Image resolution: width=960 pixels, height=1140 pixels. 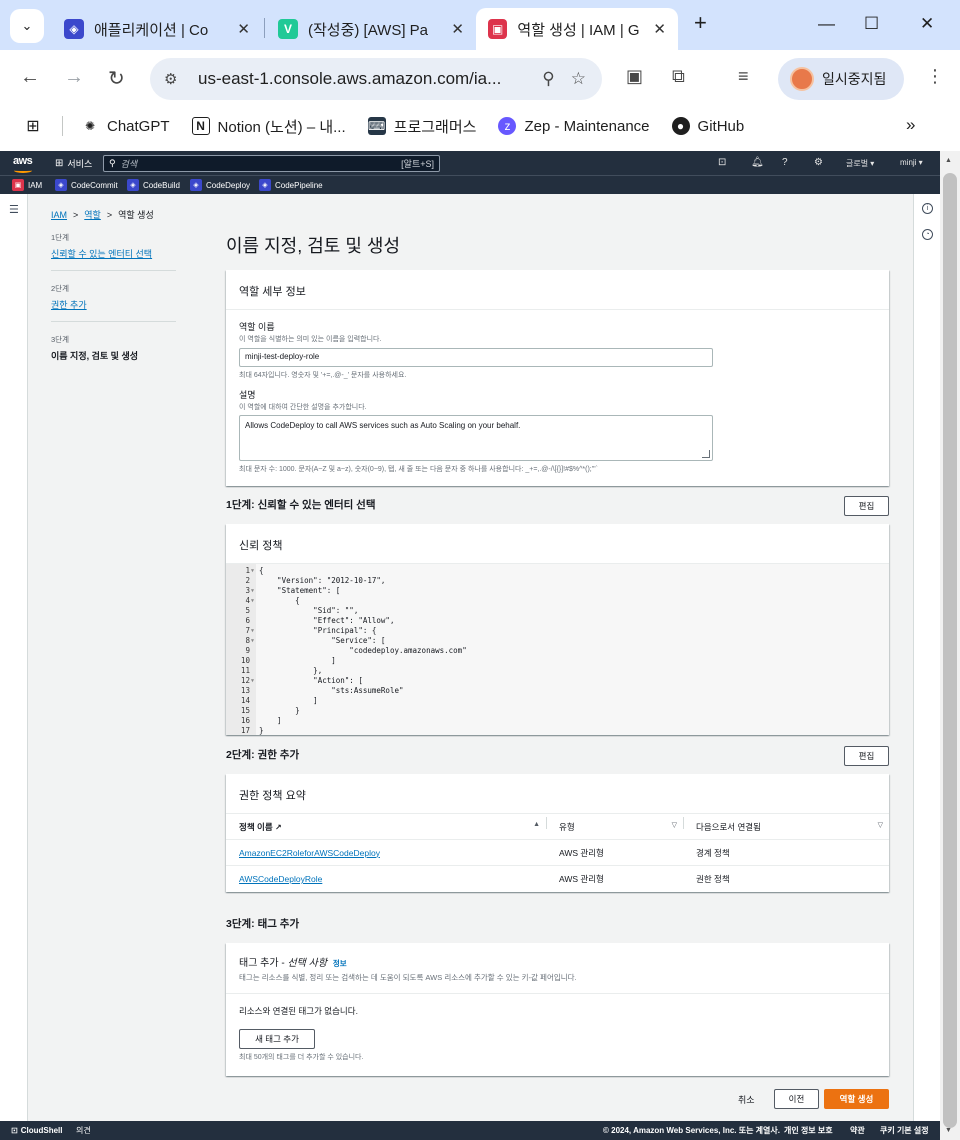 What do you see at coordinates (904, 1130) in the screenshot?
I see `cookie-preferences-link: 쿠키 기본 설정` at bounding box center [904, 1130].